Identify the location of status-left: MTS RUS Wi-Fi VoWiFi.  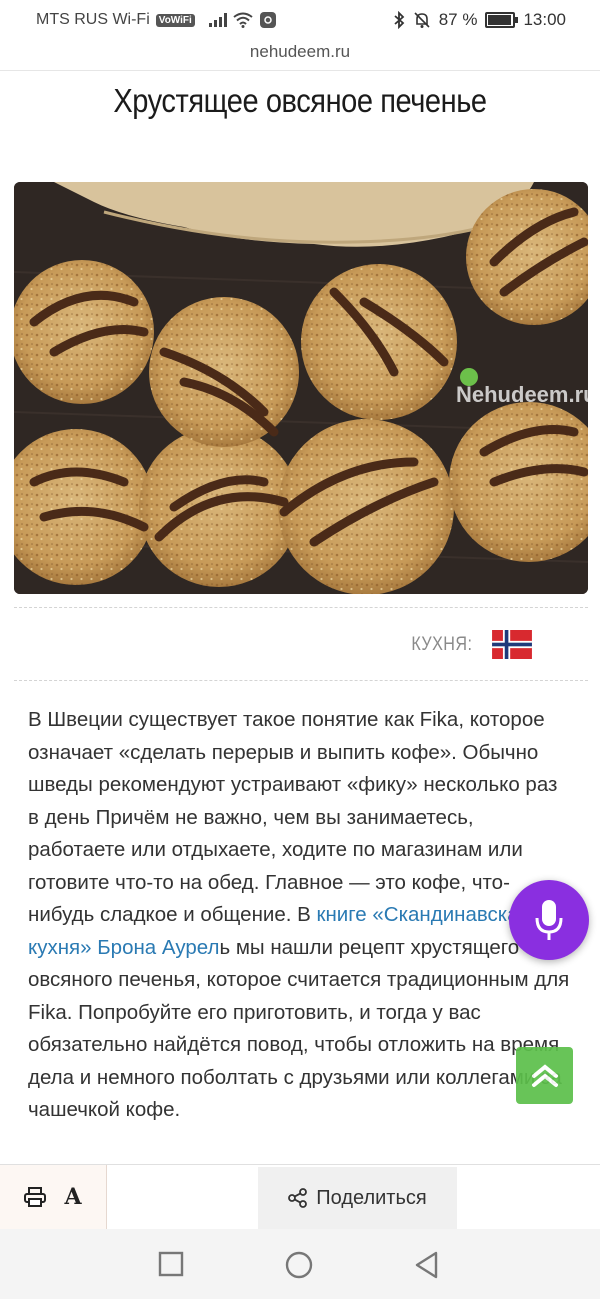
(156, 20).